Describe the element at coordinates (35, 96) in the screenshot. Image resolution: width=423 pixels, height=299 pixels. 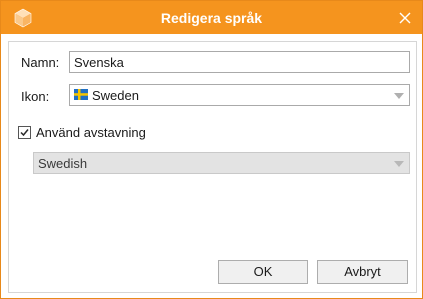
I see `icon-label: Ikon:` at that location.